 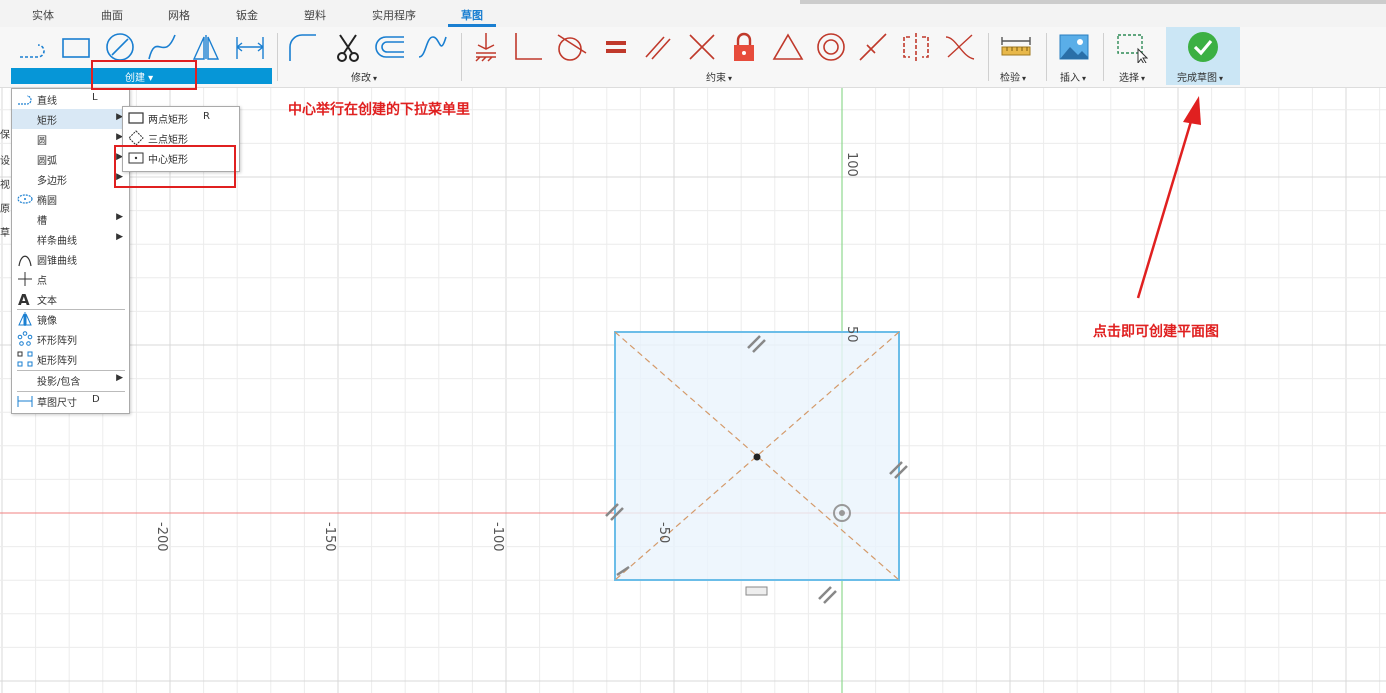 I want to click on svg-text: A, so click(x=24, y=299).